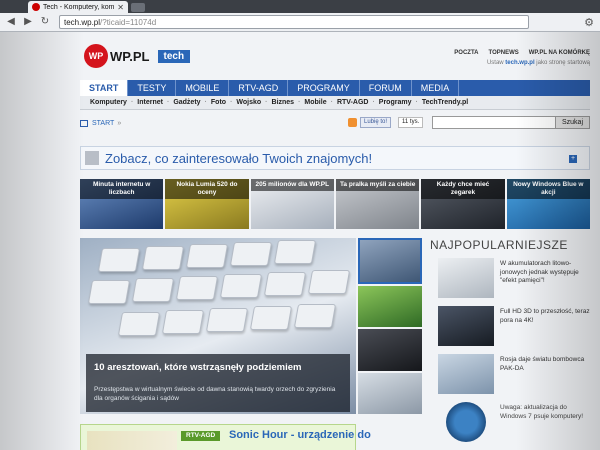 This screenshot has width=600, height=450. What do you see at coordinates (120, 7) in the screenshot?
I see `close-tab-icon: ✕` at bounding box center [120, 7].